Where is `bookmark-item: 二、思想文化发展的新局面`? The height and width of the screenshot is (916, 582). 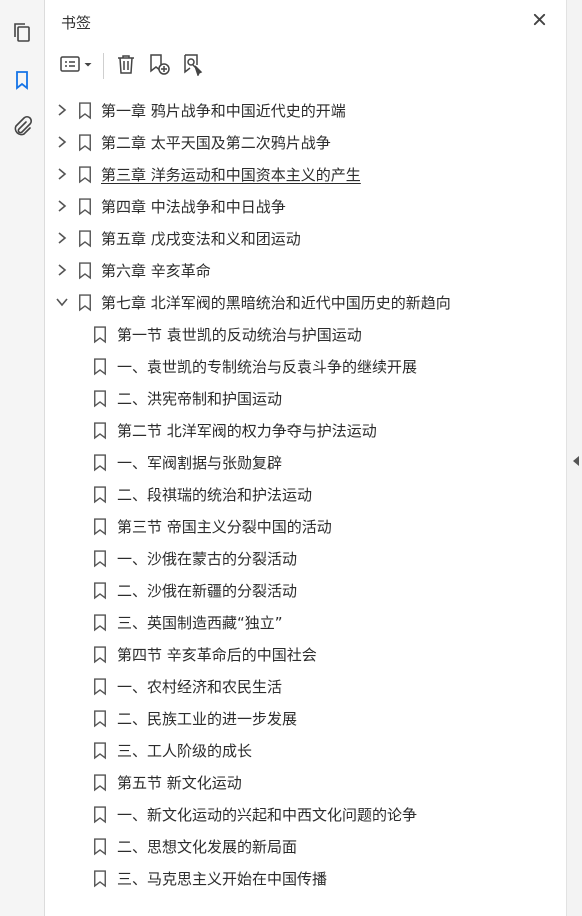
bookmark-item: 二、思想文化发展的新局面 is located at coordinates (305, 846).